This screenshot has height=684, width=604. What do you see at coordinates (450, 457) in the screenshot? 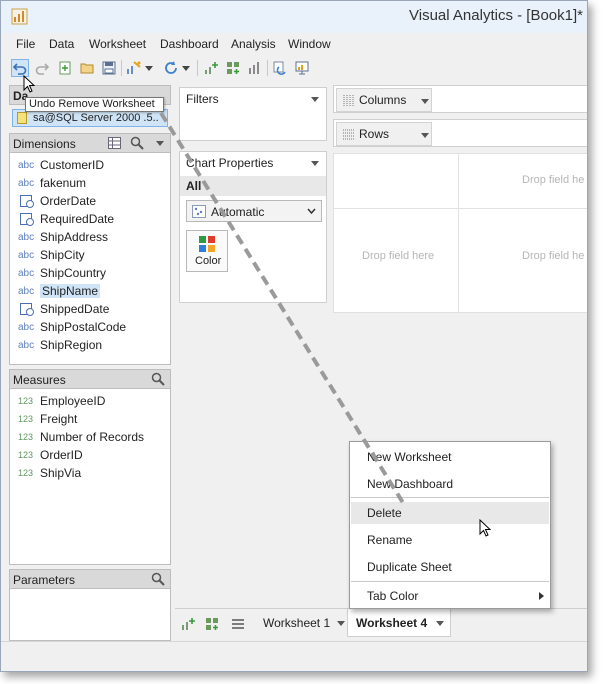
I see `menu-new-worksheet: New Worksheet` at bounding box center [450, 457].